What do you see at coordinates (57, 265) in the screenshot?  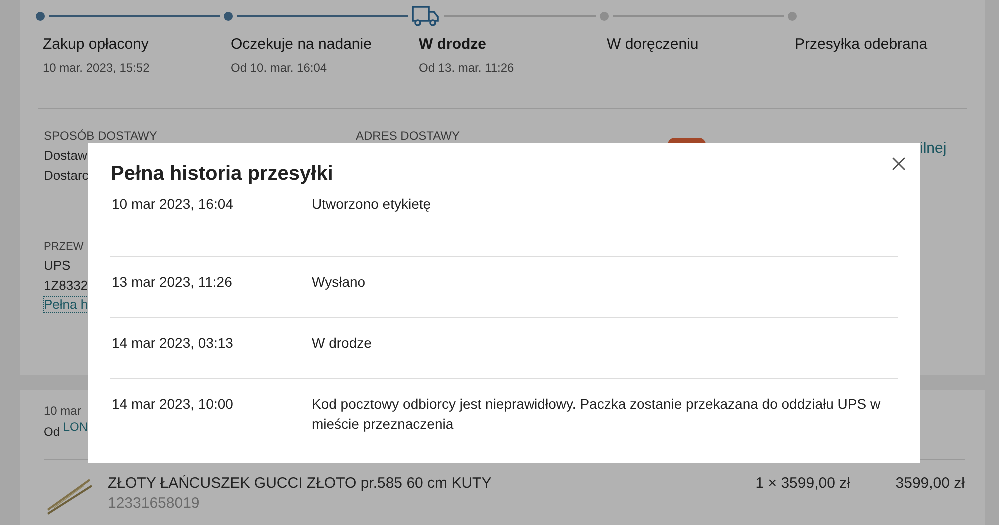 I see `carrier-name: UPS` at bounding box center [57, 265].